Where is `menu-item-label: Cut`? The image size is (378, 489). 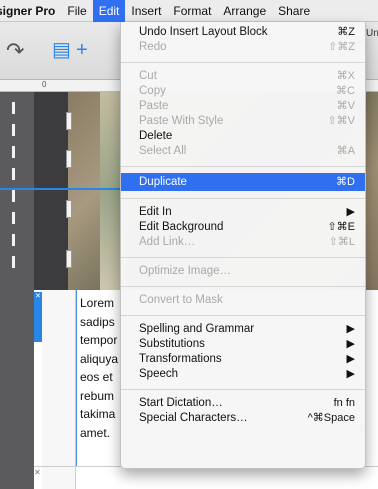 menu-item-label: Cut is located at coordinates (148, 76).